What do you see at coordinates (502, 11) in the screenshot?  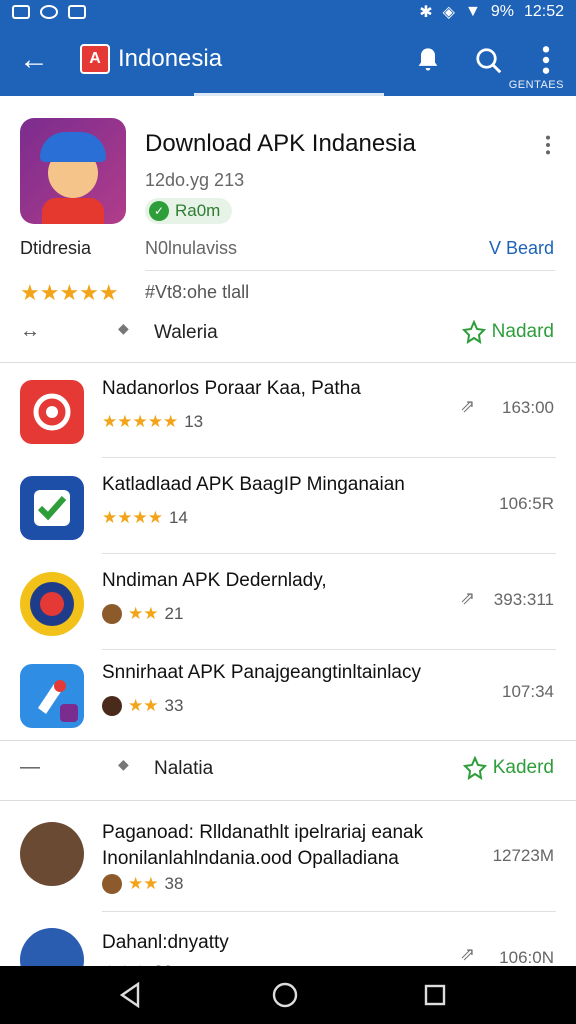 I see `battery-text: 9%` at bounding box center [502, 11].